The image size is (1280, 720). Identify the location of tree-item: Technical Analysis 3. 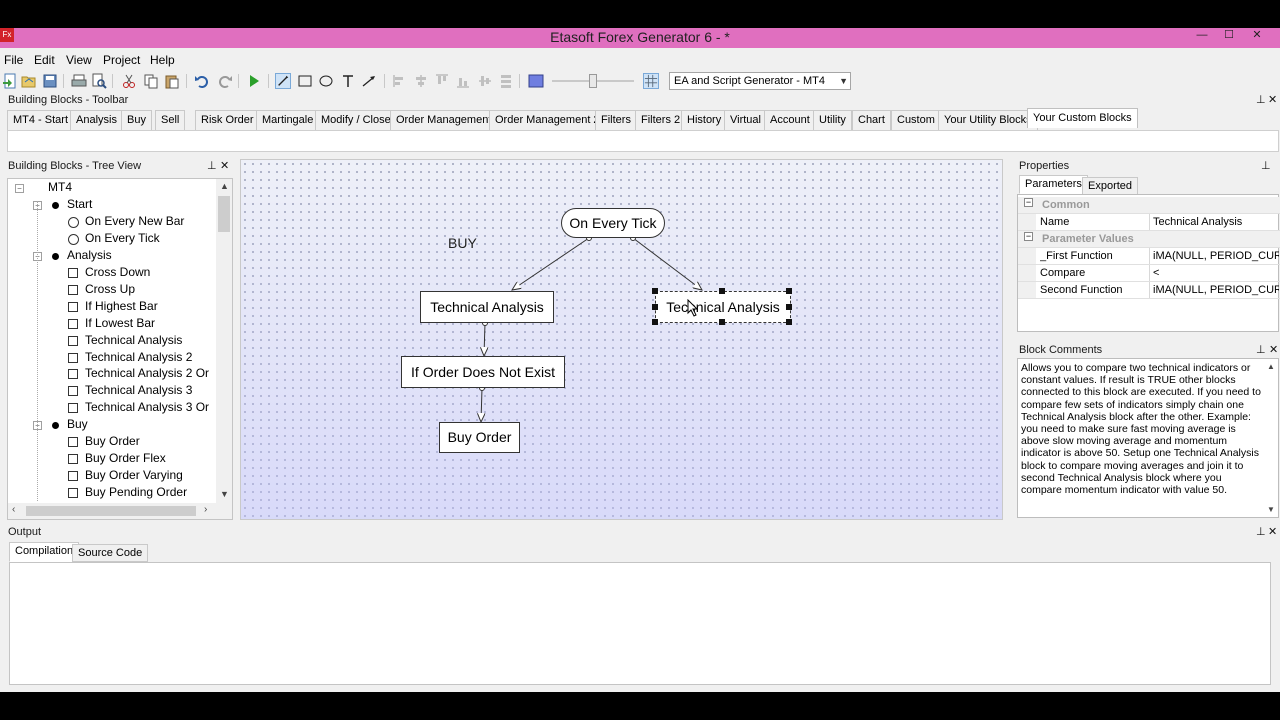
(138, 390).